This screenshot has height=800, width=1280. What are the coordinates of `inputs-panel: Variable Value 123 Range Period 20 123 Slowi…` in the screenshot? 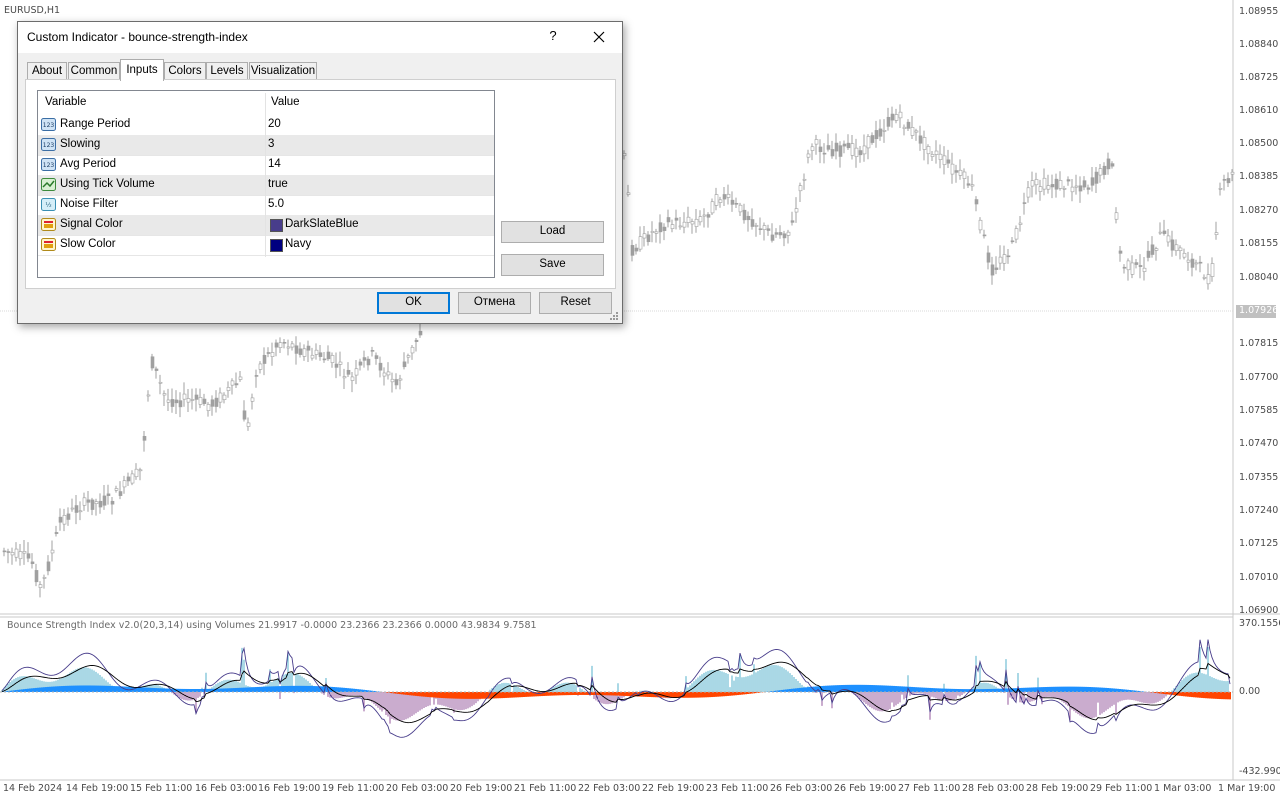 It's located at (320, 184).